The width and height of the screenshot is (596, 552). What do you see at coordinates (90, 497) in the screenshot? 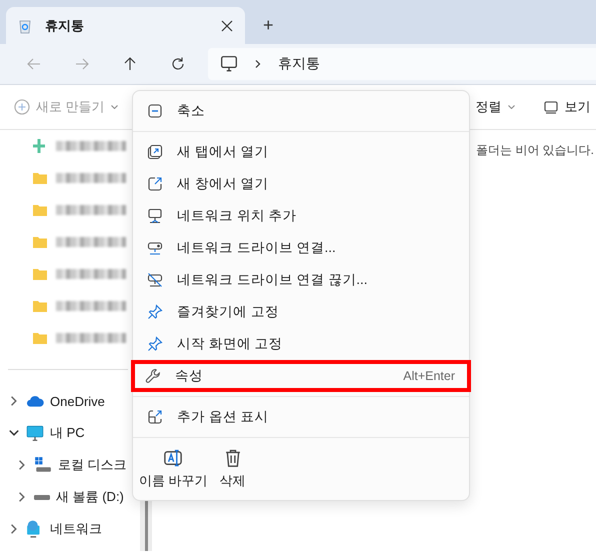
I see `tree-item: 새 볼륨 (D:)` at bounding box center [90, 497].